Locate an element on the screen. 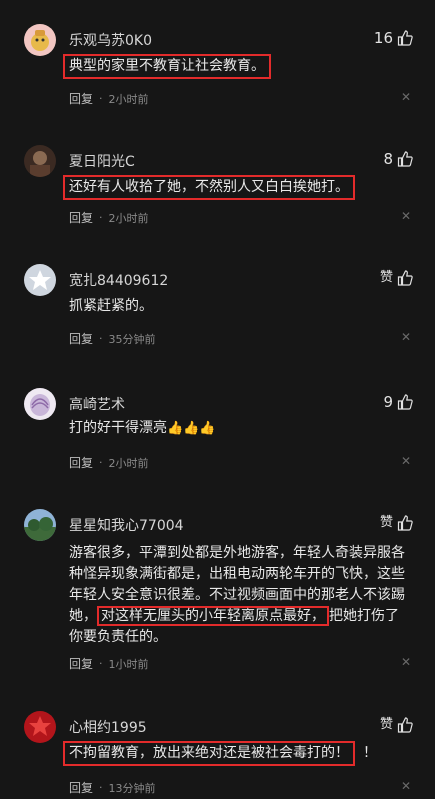 The image size is (435, 799). comment-item: 宽扎84409612 赞 抓紧赶紧的。 回复 · 35分钟前 ✕ is located at coordinates (217, 308).